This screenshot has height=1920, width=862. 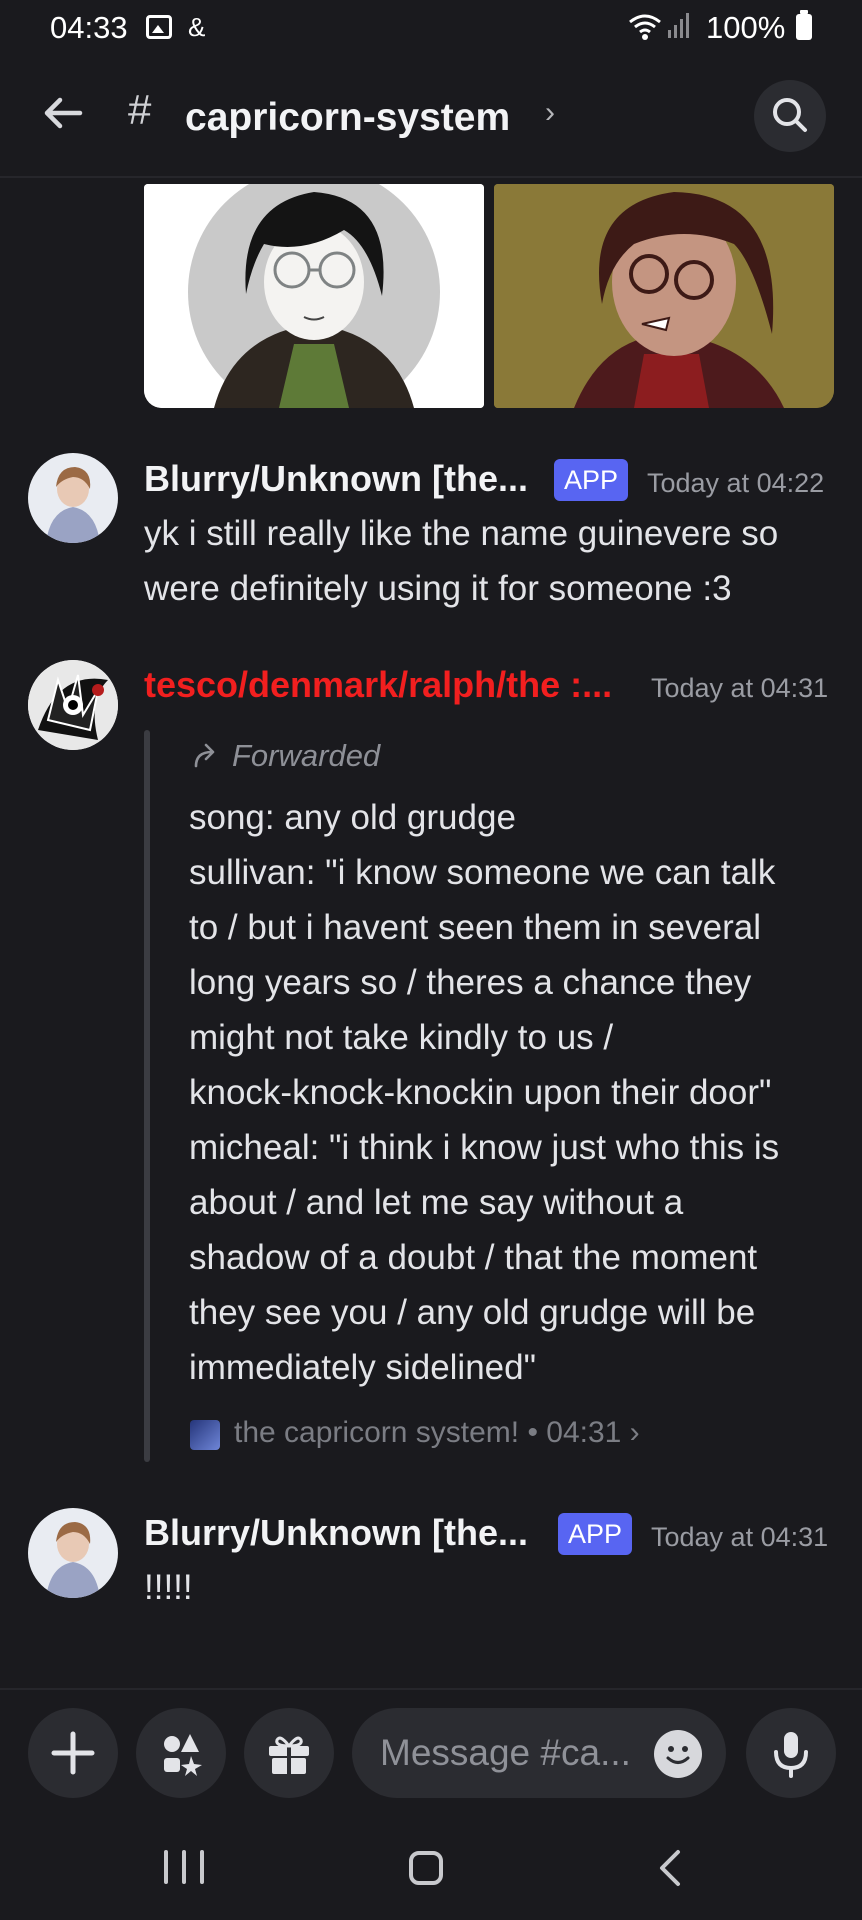 I want to click on gift-icon, so click(x=289, y=1755).